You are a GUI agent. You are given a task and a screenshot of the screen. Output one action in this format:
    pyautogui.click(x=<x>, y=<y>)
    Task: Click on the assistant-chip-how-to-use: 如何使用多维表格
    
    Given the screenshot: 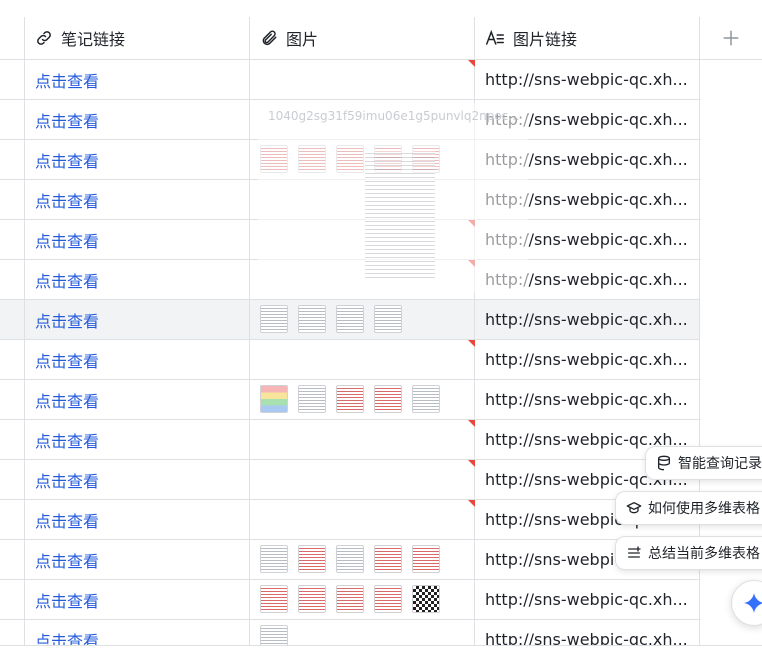 What is the action you would take?
    pyautogui.click(x=688, y=508)
    